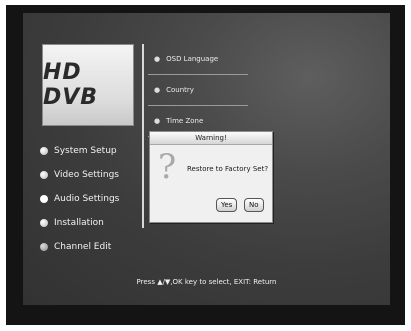 The width and height of the screenshot is (411, 331). What do you see at coordinates (143, 136) in the screenshot?
I see `menu-divider` at bounding box center [143, 136].